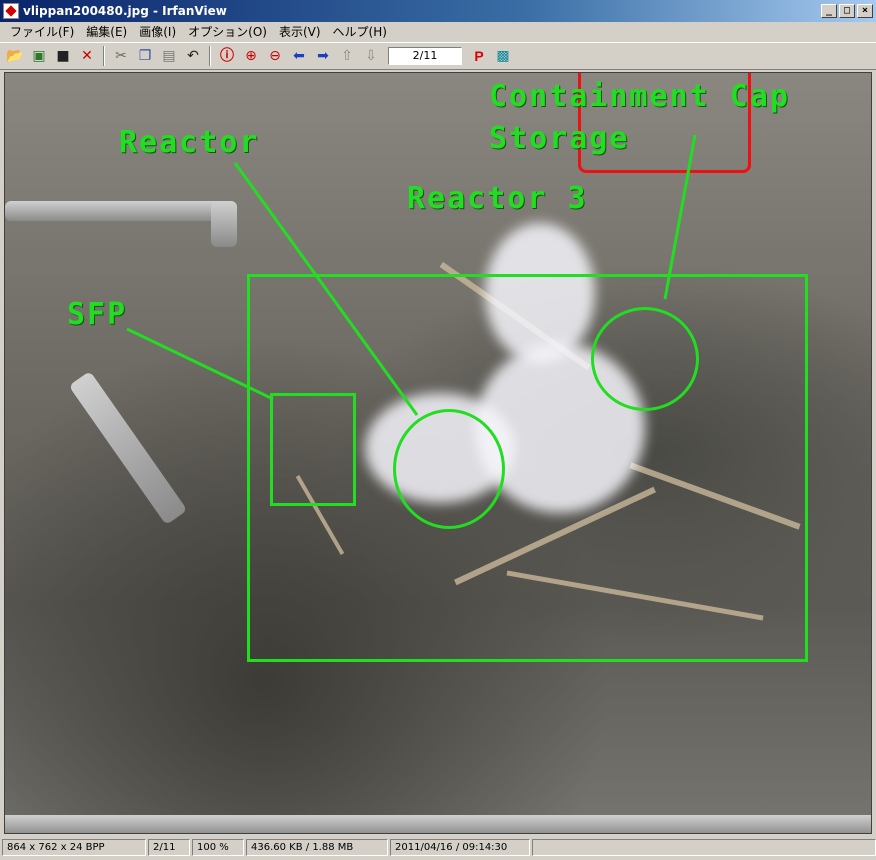 The height and width of the screenshot is (860, 876). I want to click on page-number-field: 2/11, so click(425, 56).